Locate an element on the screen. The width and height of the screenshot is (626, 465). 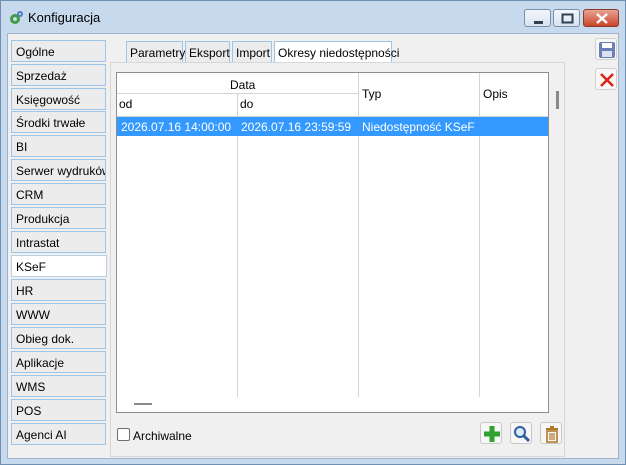
gear-app-icon is located at coordinates (16, 18).